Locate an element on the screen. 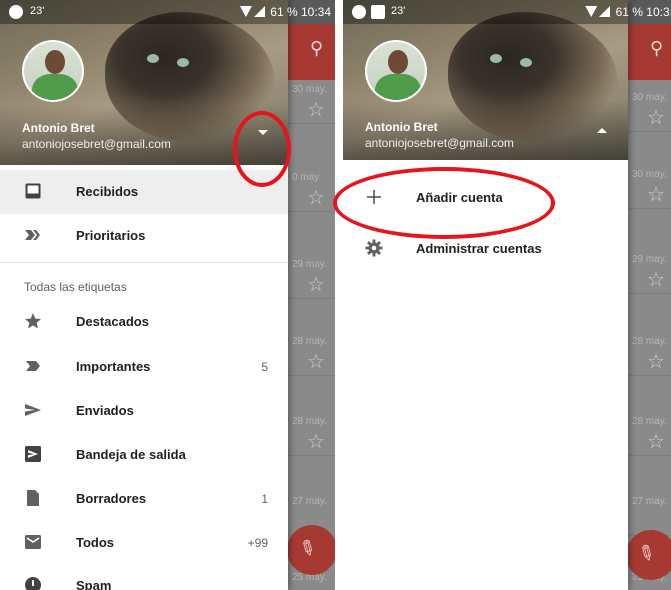  account-email: antoniojosebret@gmail.com is located at coordinates (439, 143).